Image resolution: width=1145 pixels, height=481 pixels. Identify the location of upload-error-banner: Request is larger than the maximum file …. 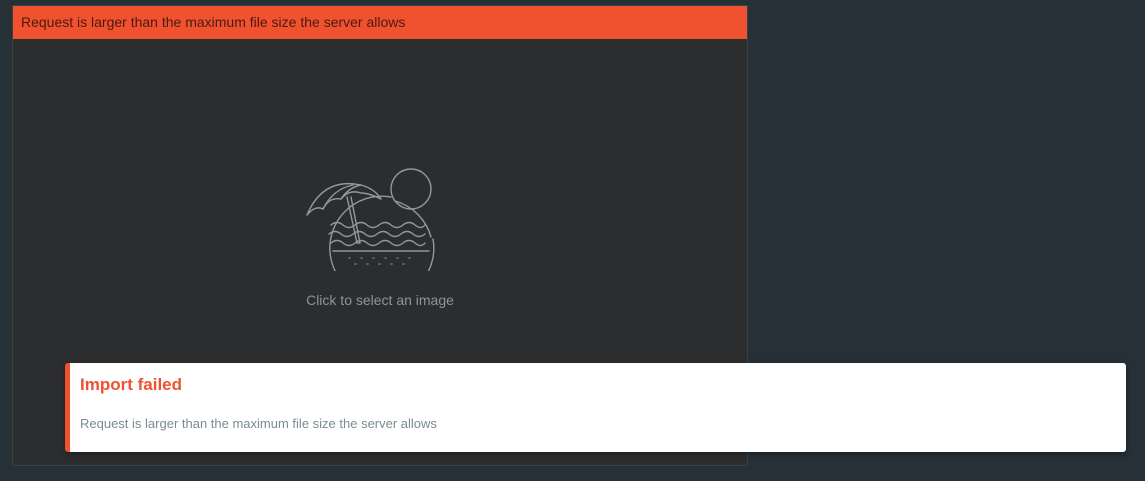
(380, 22).